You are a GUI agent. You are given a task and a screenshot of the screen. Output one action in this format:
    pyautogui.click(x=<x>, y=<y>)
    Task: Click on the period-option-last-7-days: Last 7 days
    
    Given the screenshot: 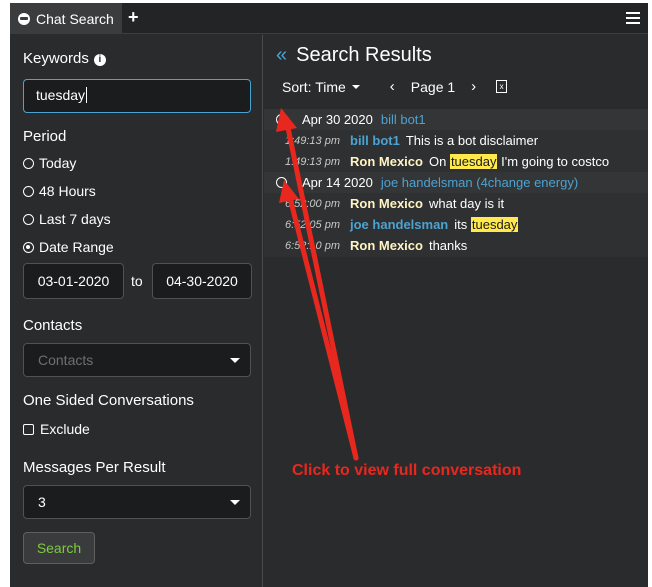 What is the action you would take?
    pyautogui.click(x=67, y=219)
    